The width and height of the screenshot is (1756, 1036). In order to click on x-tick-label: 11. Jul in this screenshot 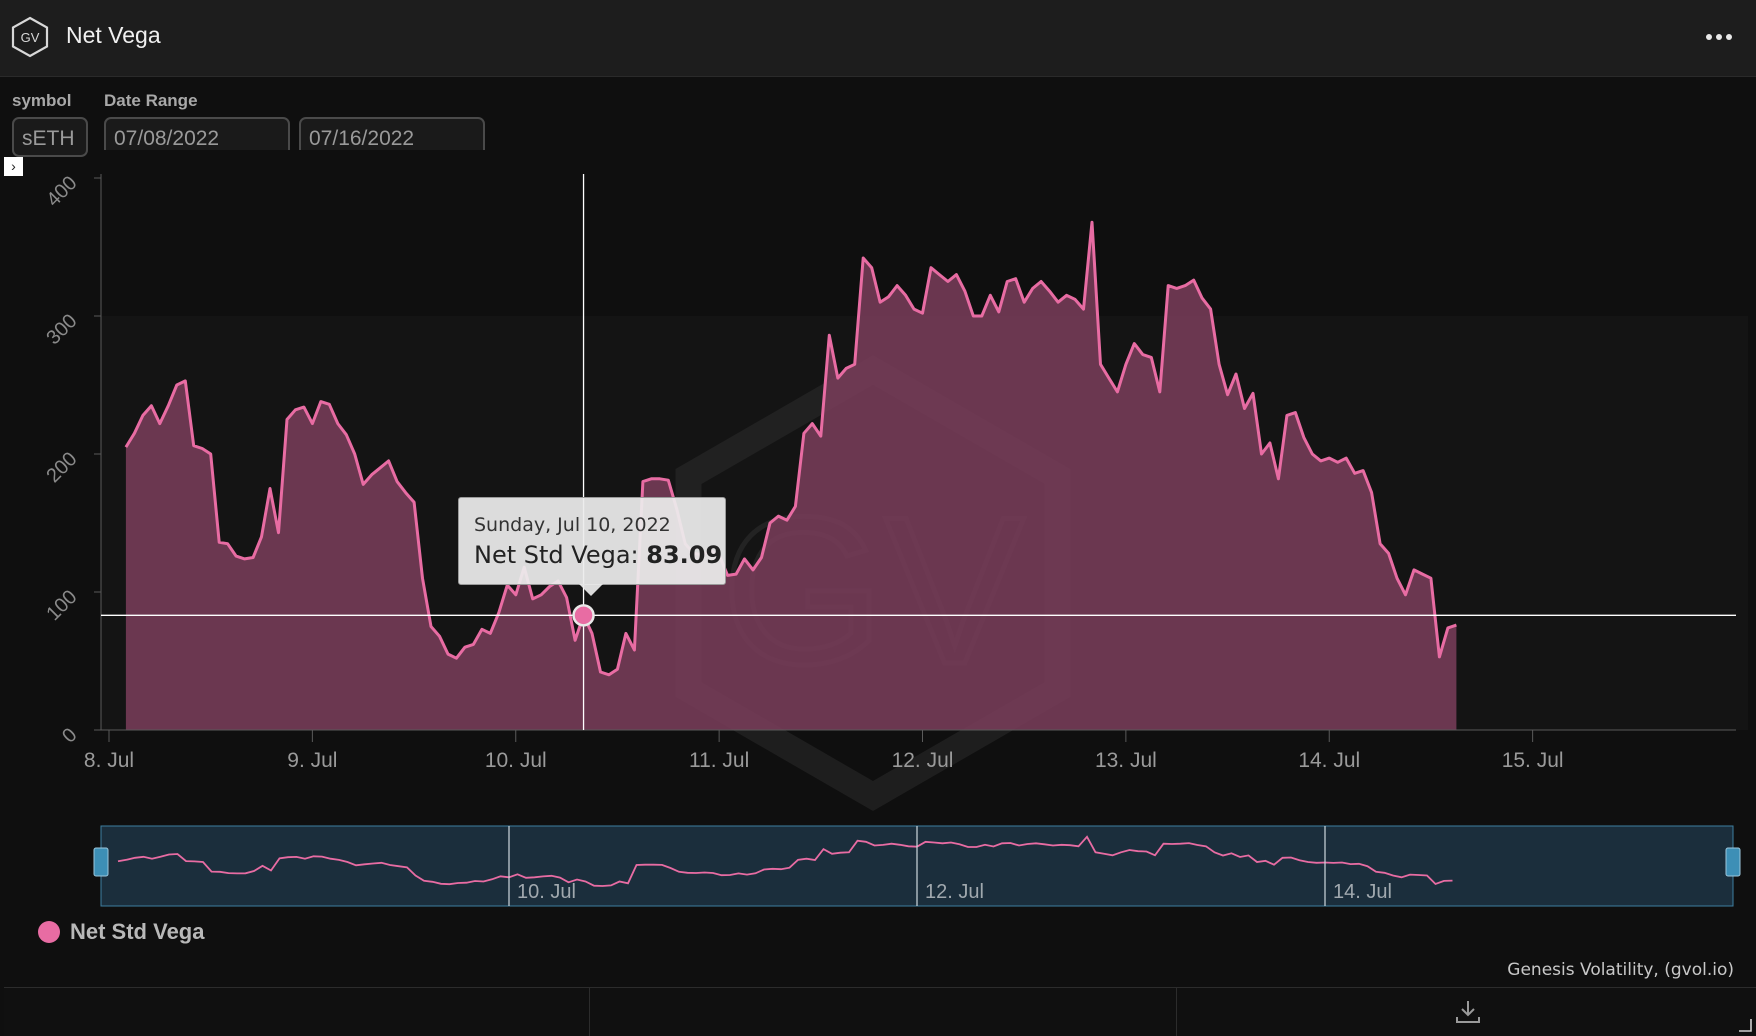, I will do `click(719, 760)`.